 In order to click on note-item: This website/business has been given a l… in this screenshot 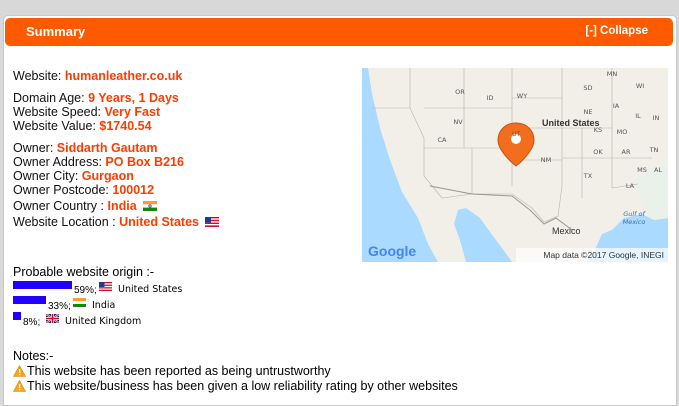, I will do `click(235, 386)`.